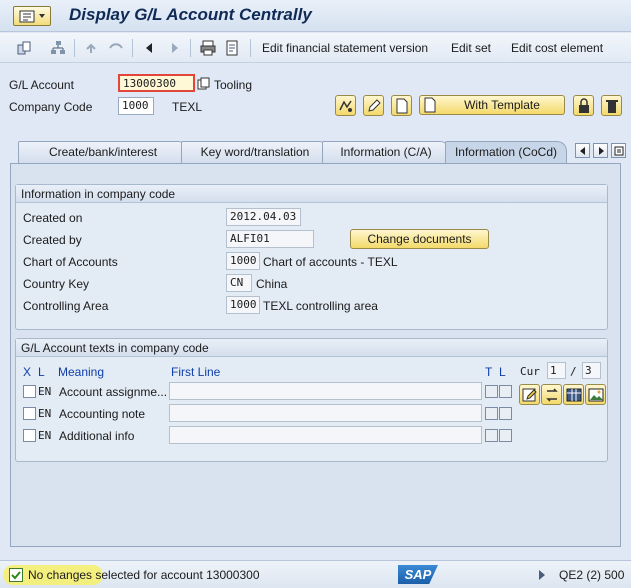 Image resolution: width=631 pixels, height=588 pixels. I want to click on hierarchy-icon, so click(58, 48).